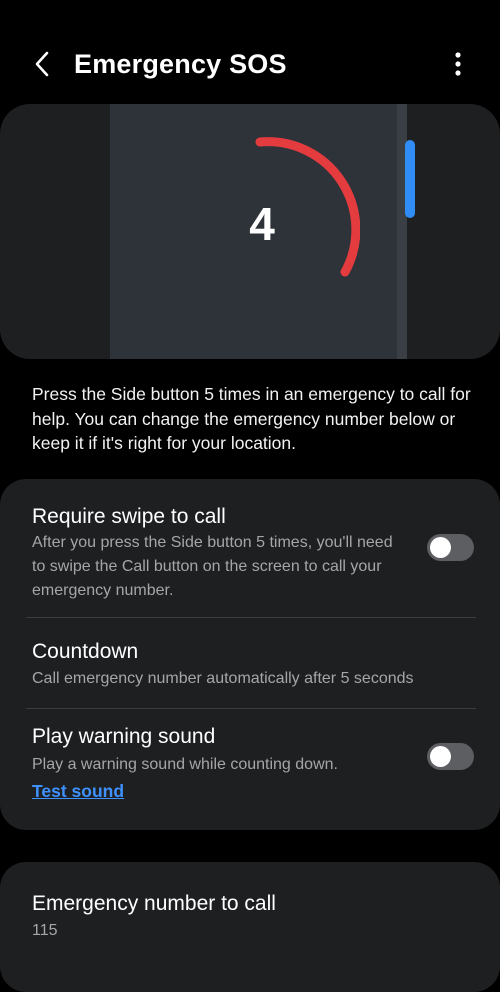  I want to click on require-swipe-title: Require swipe to call, so click(129, 516).